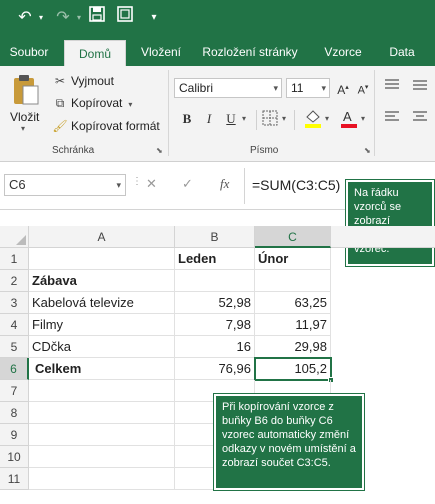  Describe the element at coordinates (14, 303) in the screenshot. I see `row-header-3: 3` at that location.